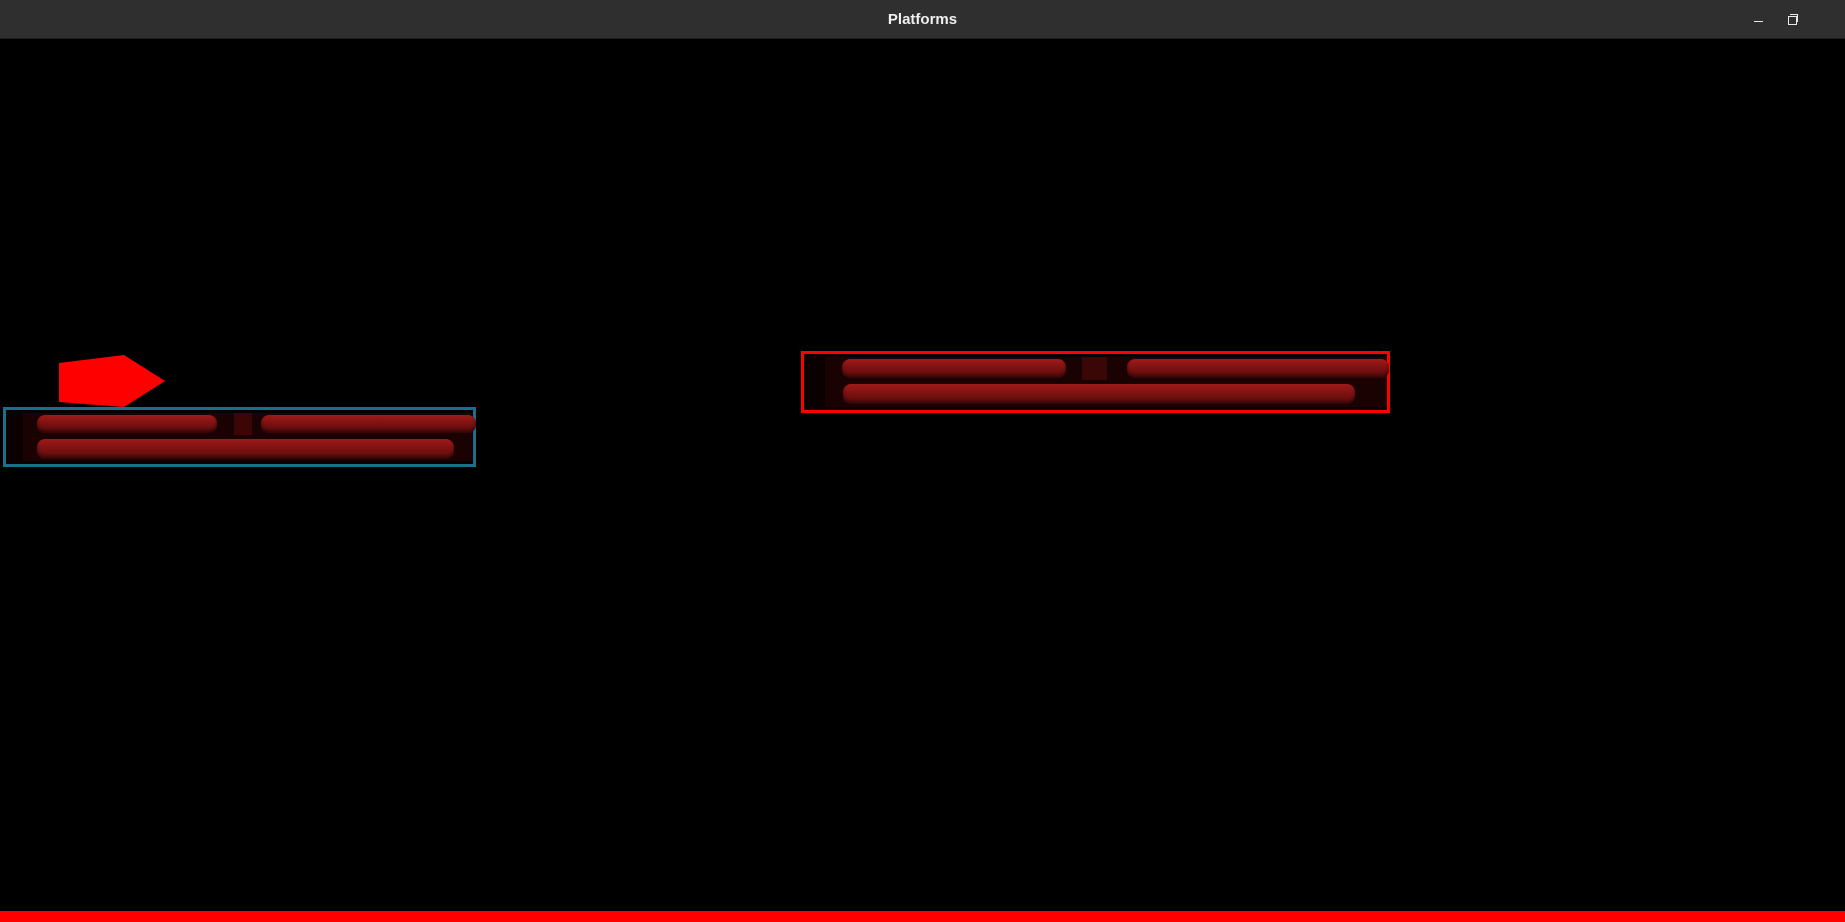 Image resolution: width=1845 pixels, height=922 pixels. What do you see at coordinates (1758, 21) in the screenshot?
I see `minimize-icon` at bounding box center [1758, 21].